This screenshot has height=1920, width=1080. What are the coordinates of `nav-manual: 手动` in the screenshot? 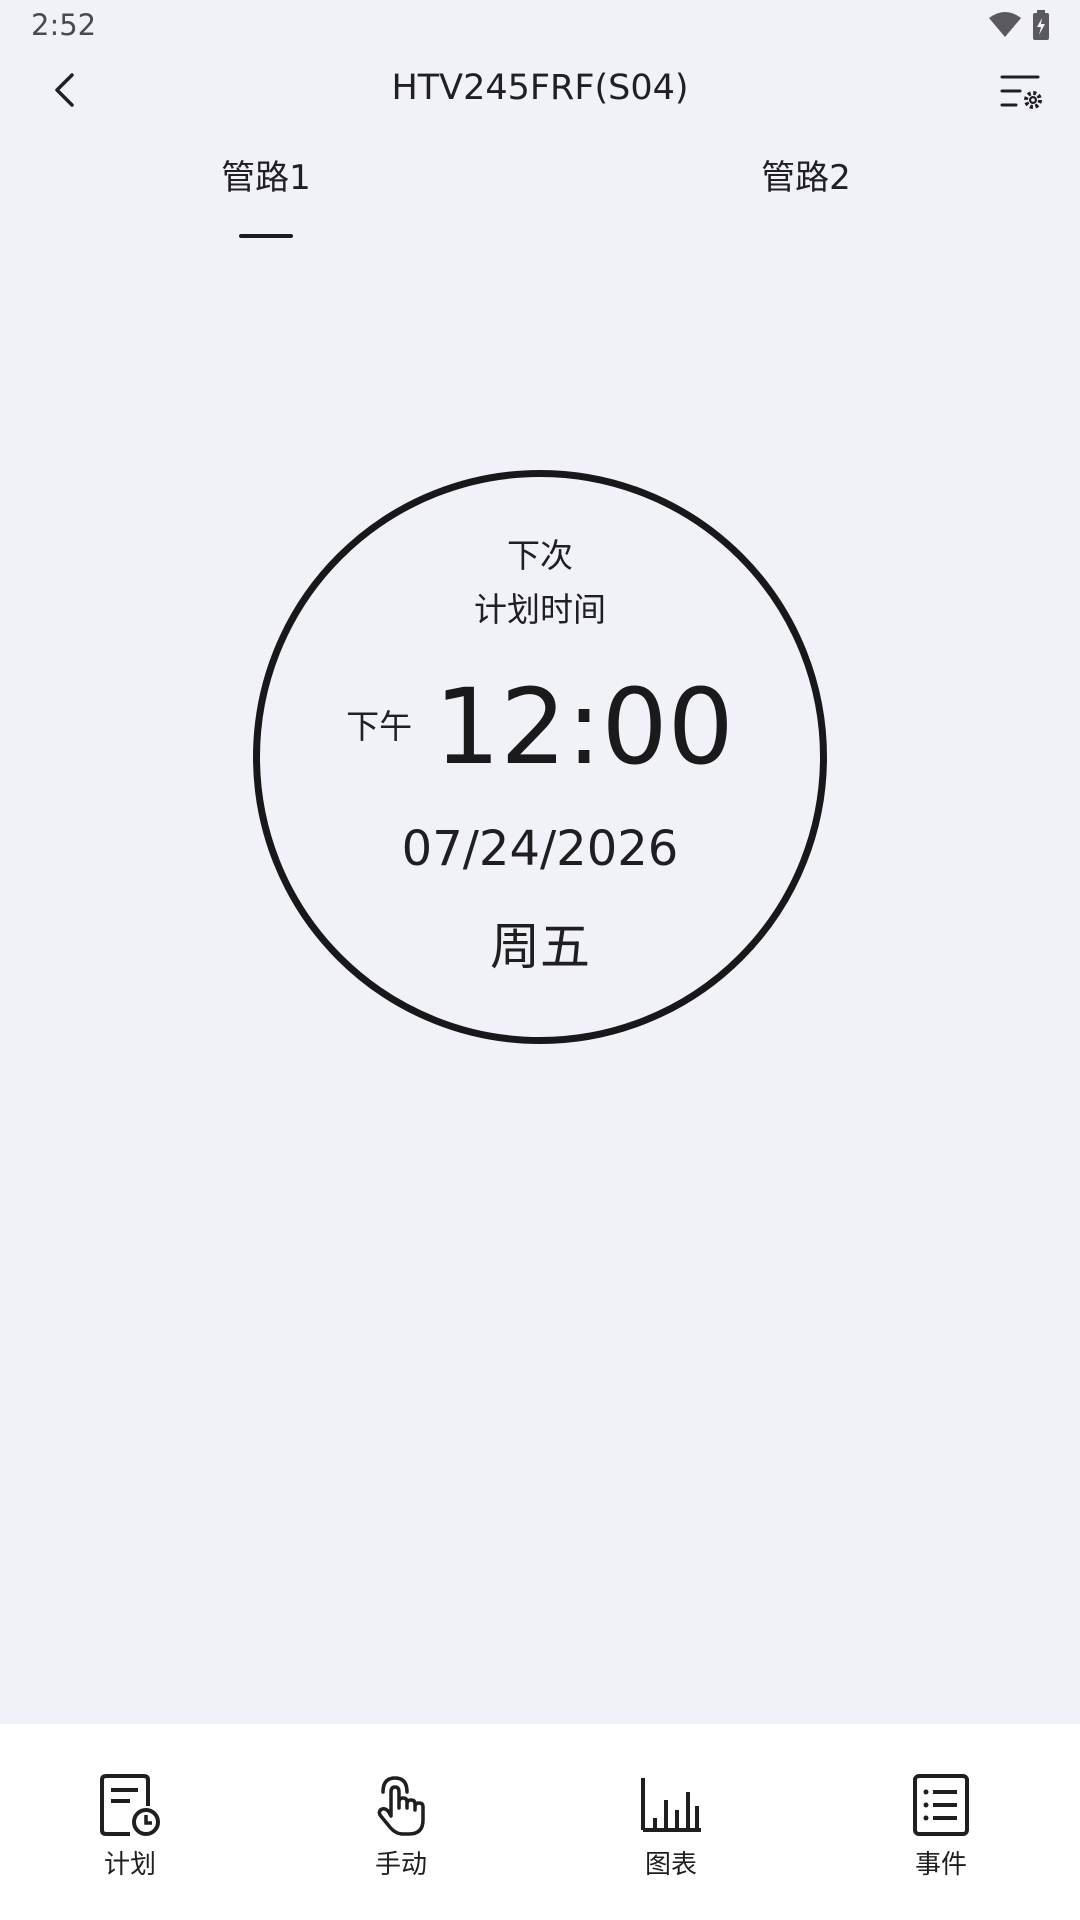 It's located at (401, 1832).